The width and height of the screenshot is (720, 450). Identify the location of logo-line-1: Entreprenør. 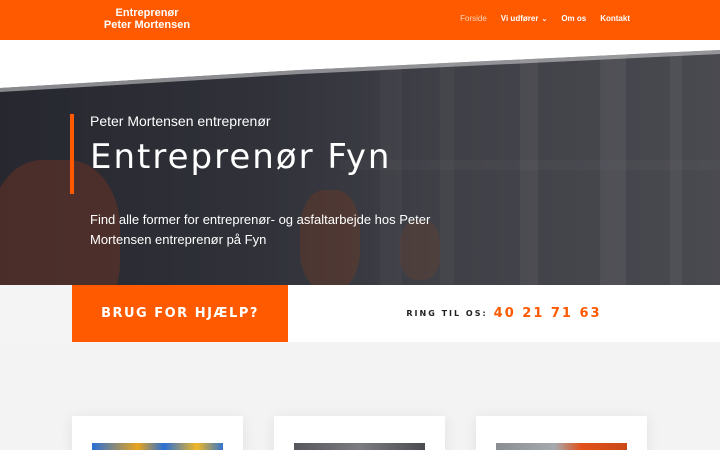
(147, 13).